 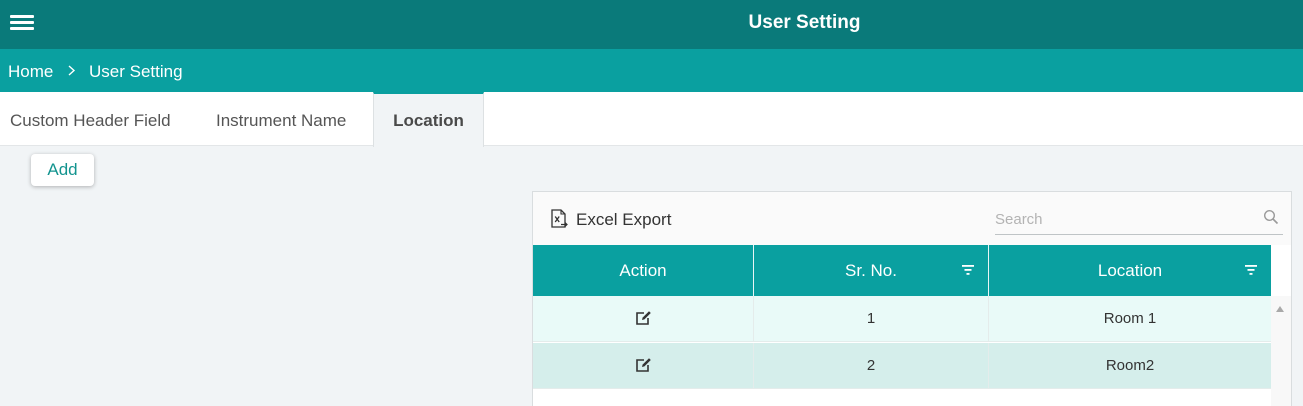 What do you see at coordinates (428, 119) in the screenshot?
I see `tab-location: Location` at bounding box center [428, 119].